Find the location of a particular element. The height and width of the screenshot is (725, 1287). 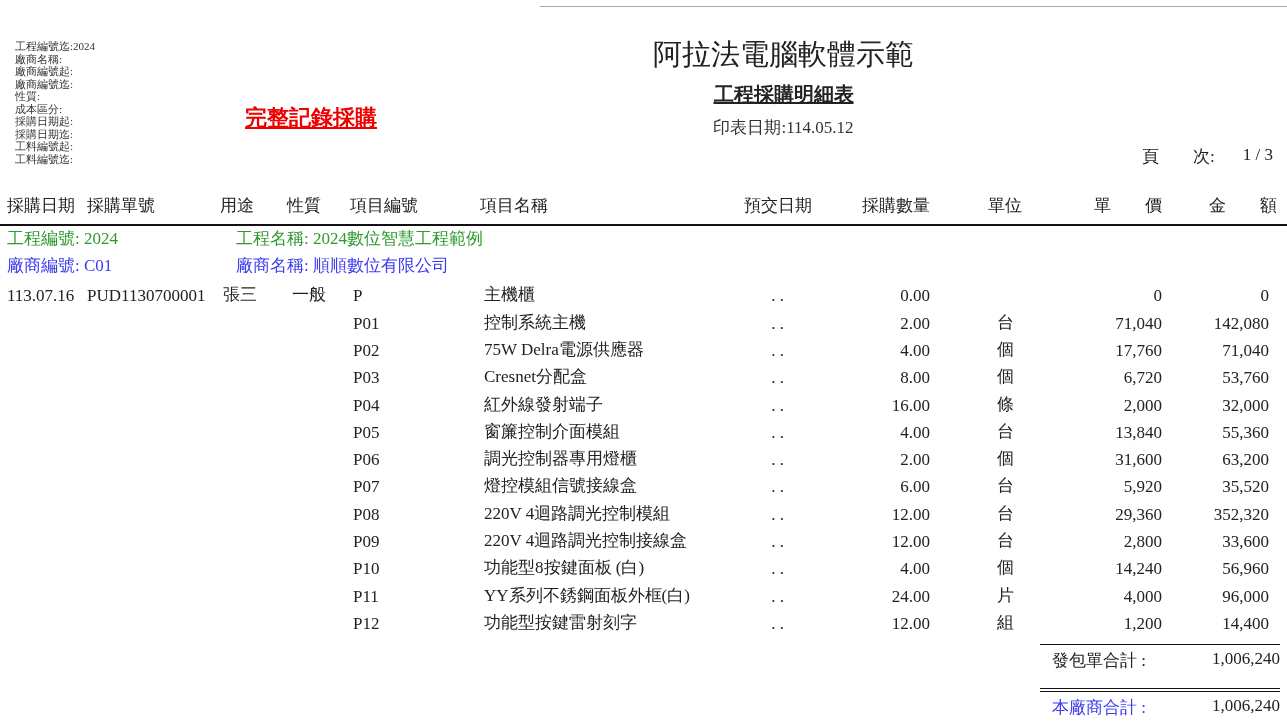

page-number: 1 / 3 is located at coordinates (1257, 155).